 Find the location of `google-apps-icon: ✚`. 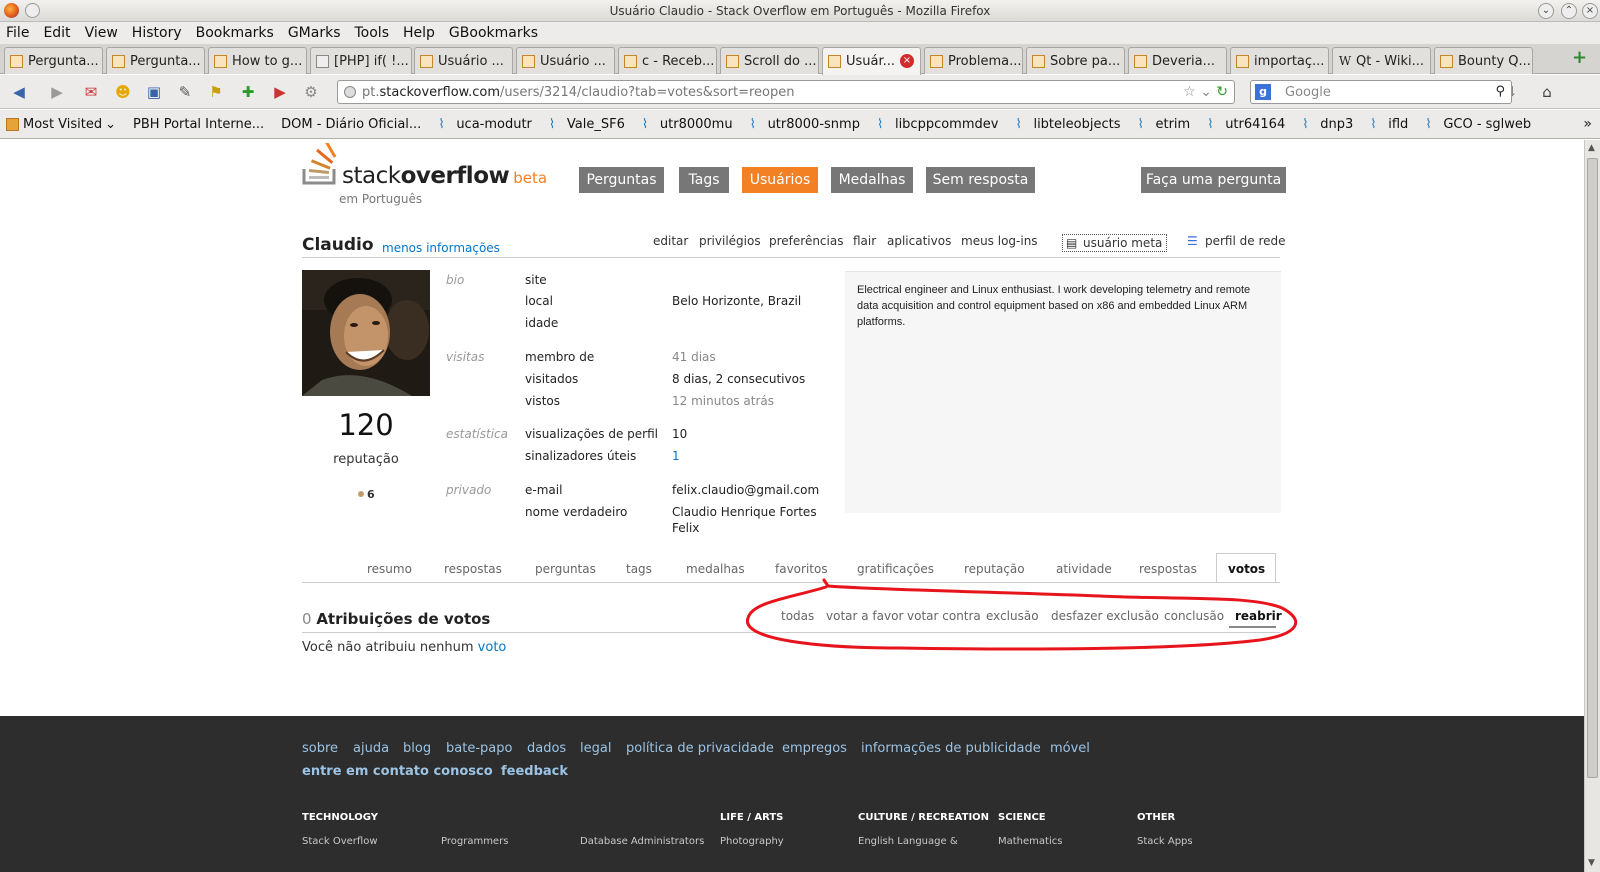

google-apps-icon: ✚ is located at coordinates (248, 92).